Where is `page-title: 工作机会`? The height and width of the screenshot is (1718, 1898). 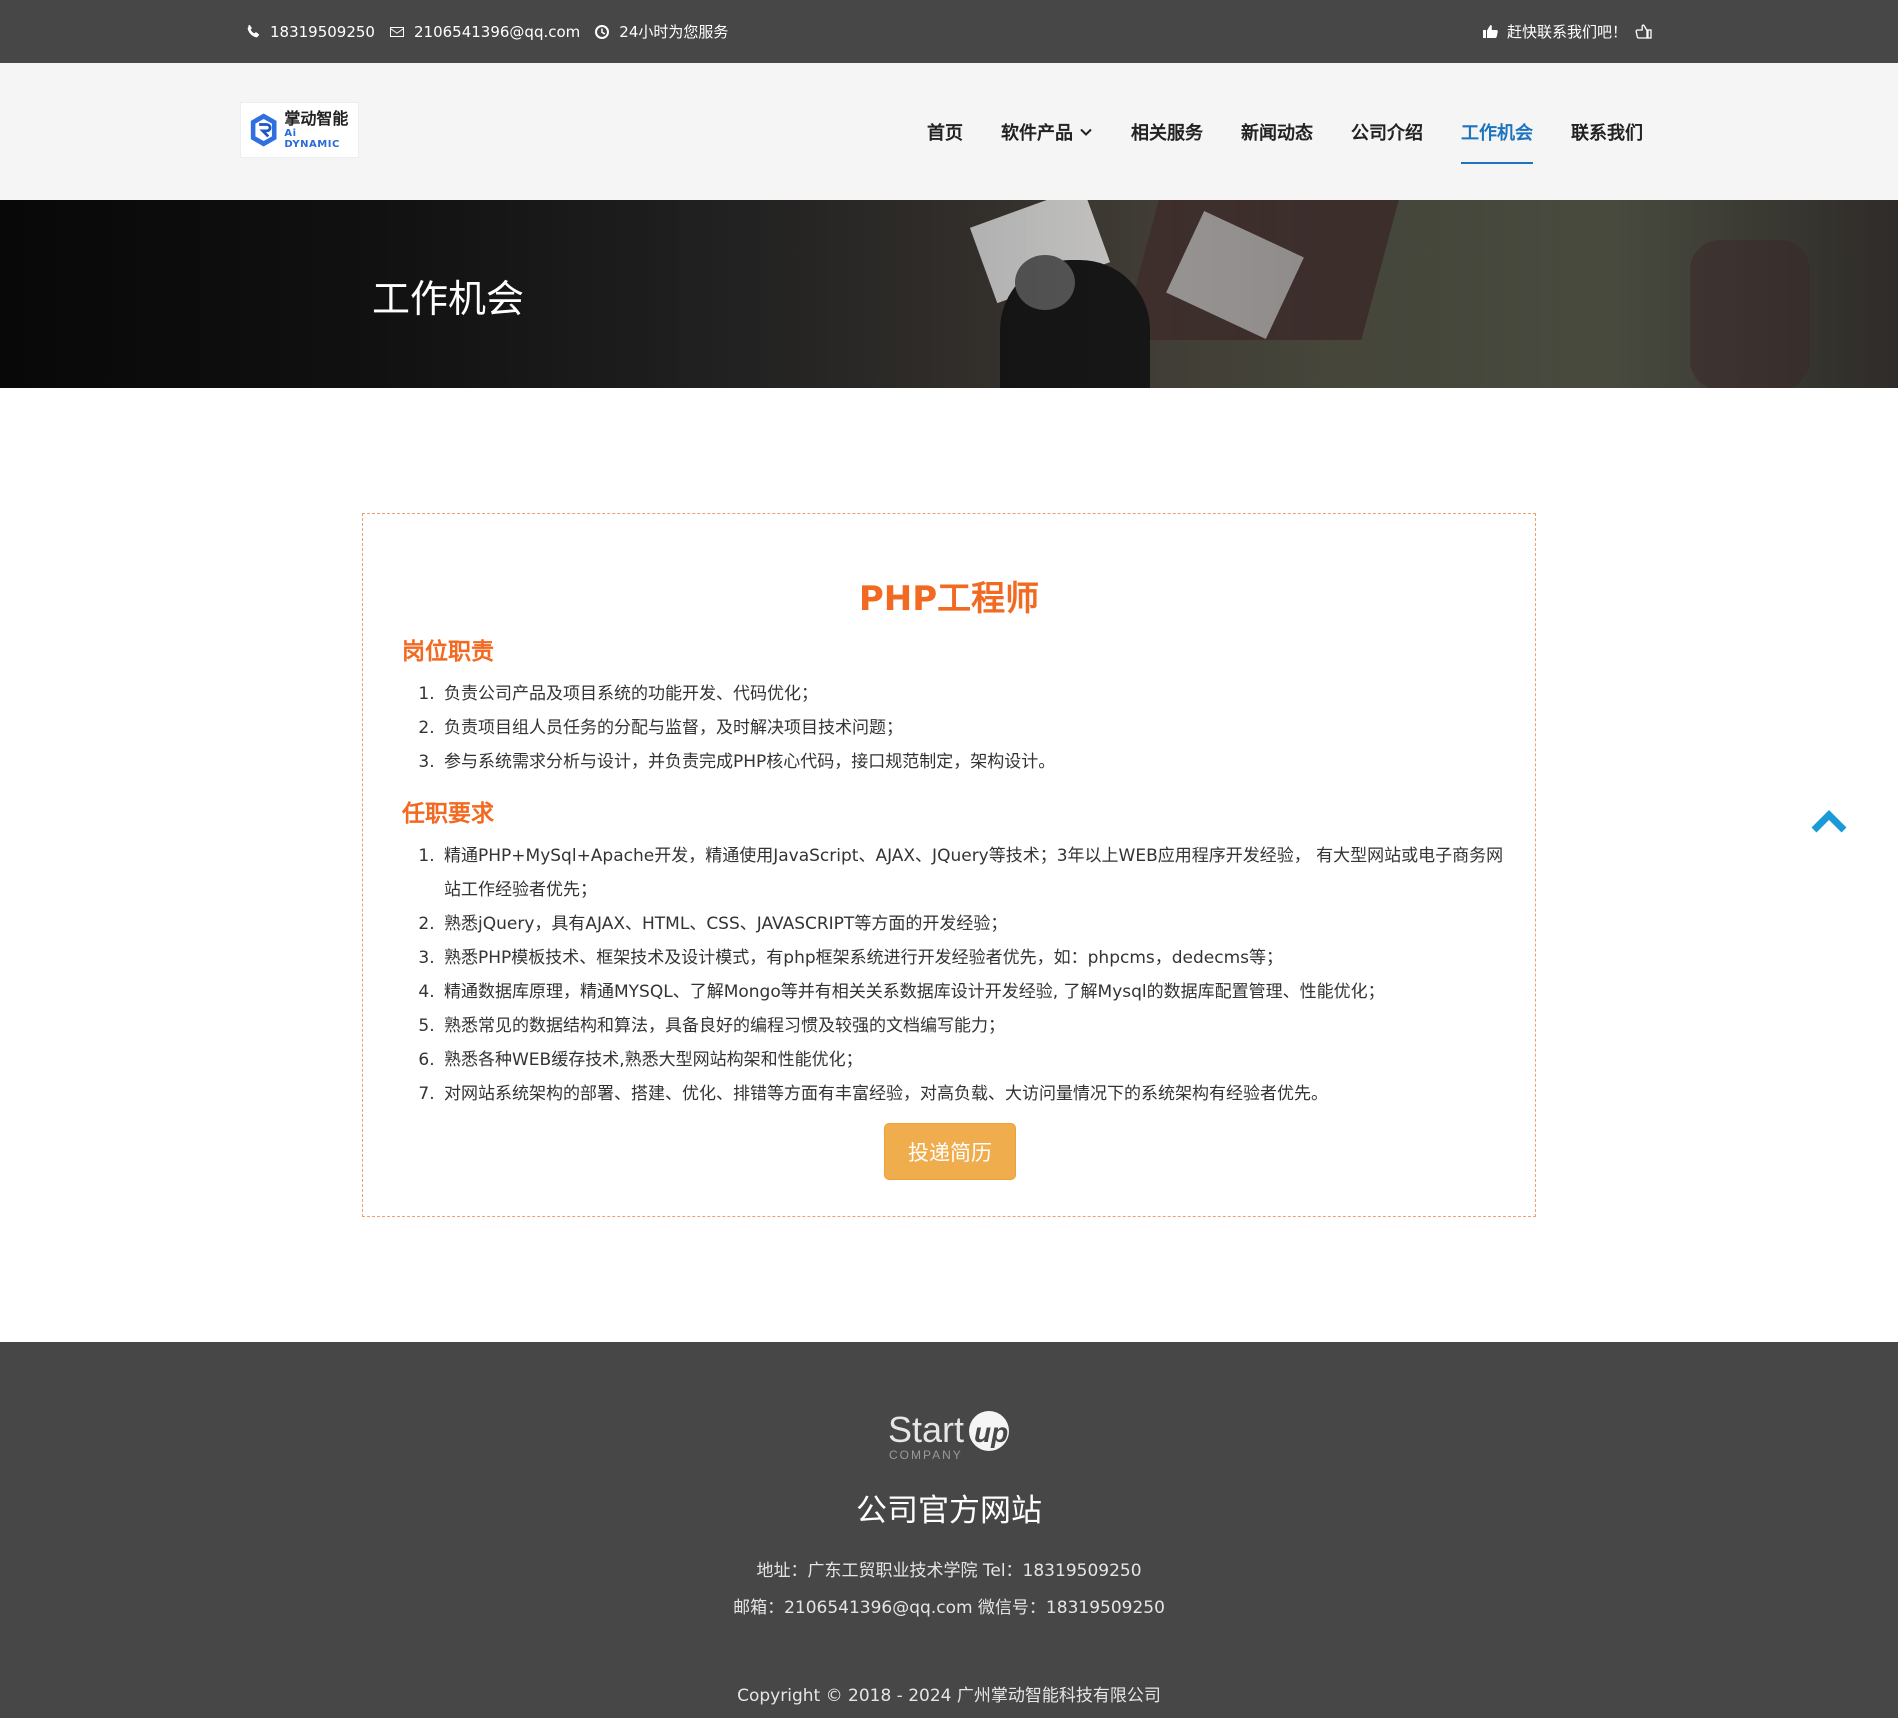 page-title: 工作机会 is located at coordinates (448, 299).